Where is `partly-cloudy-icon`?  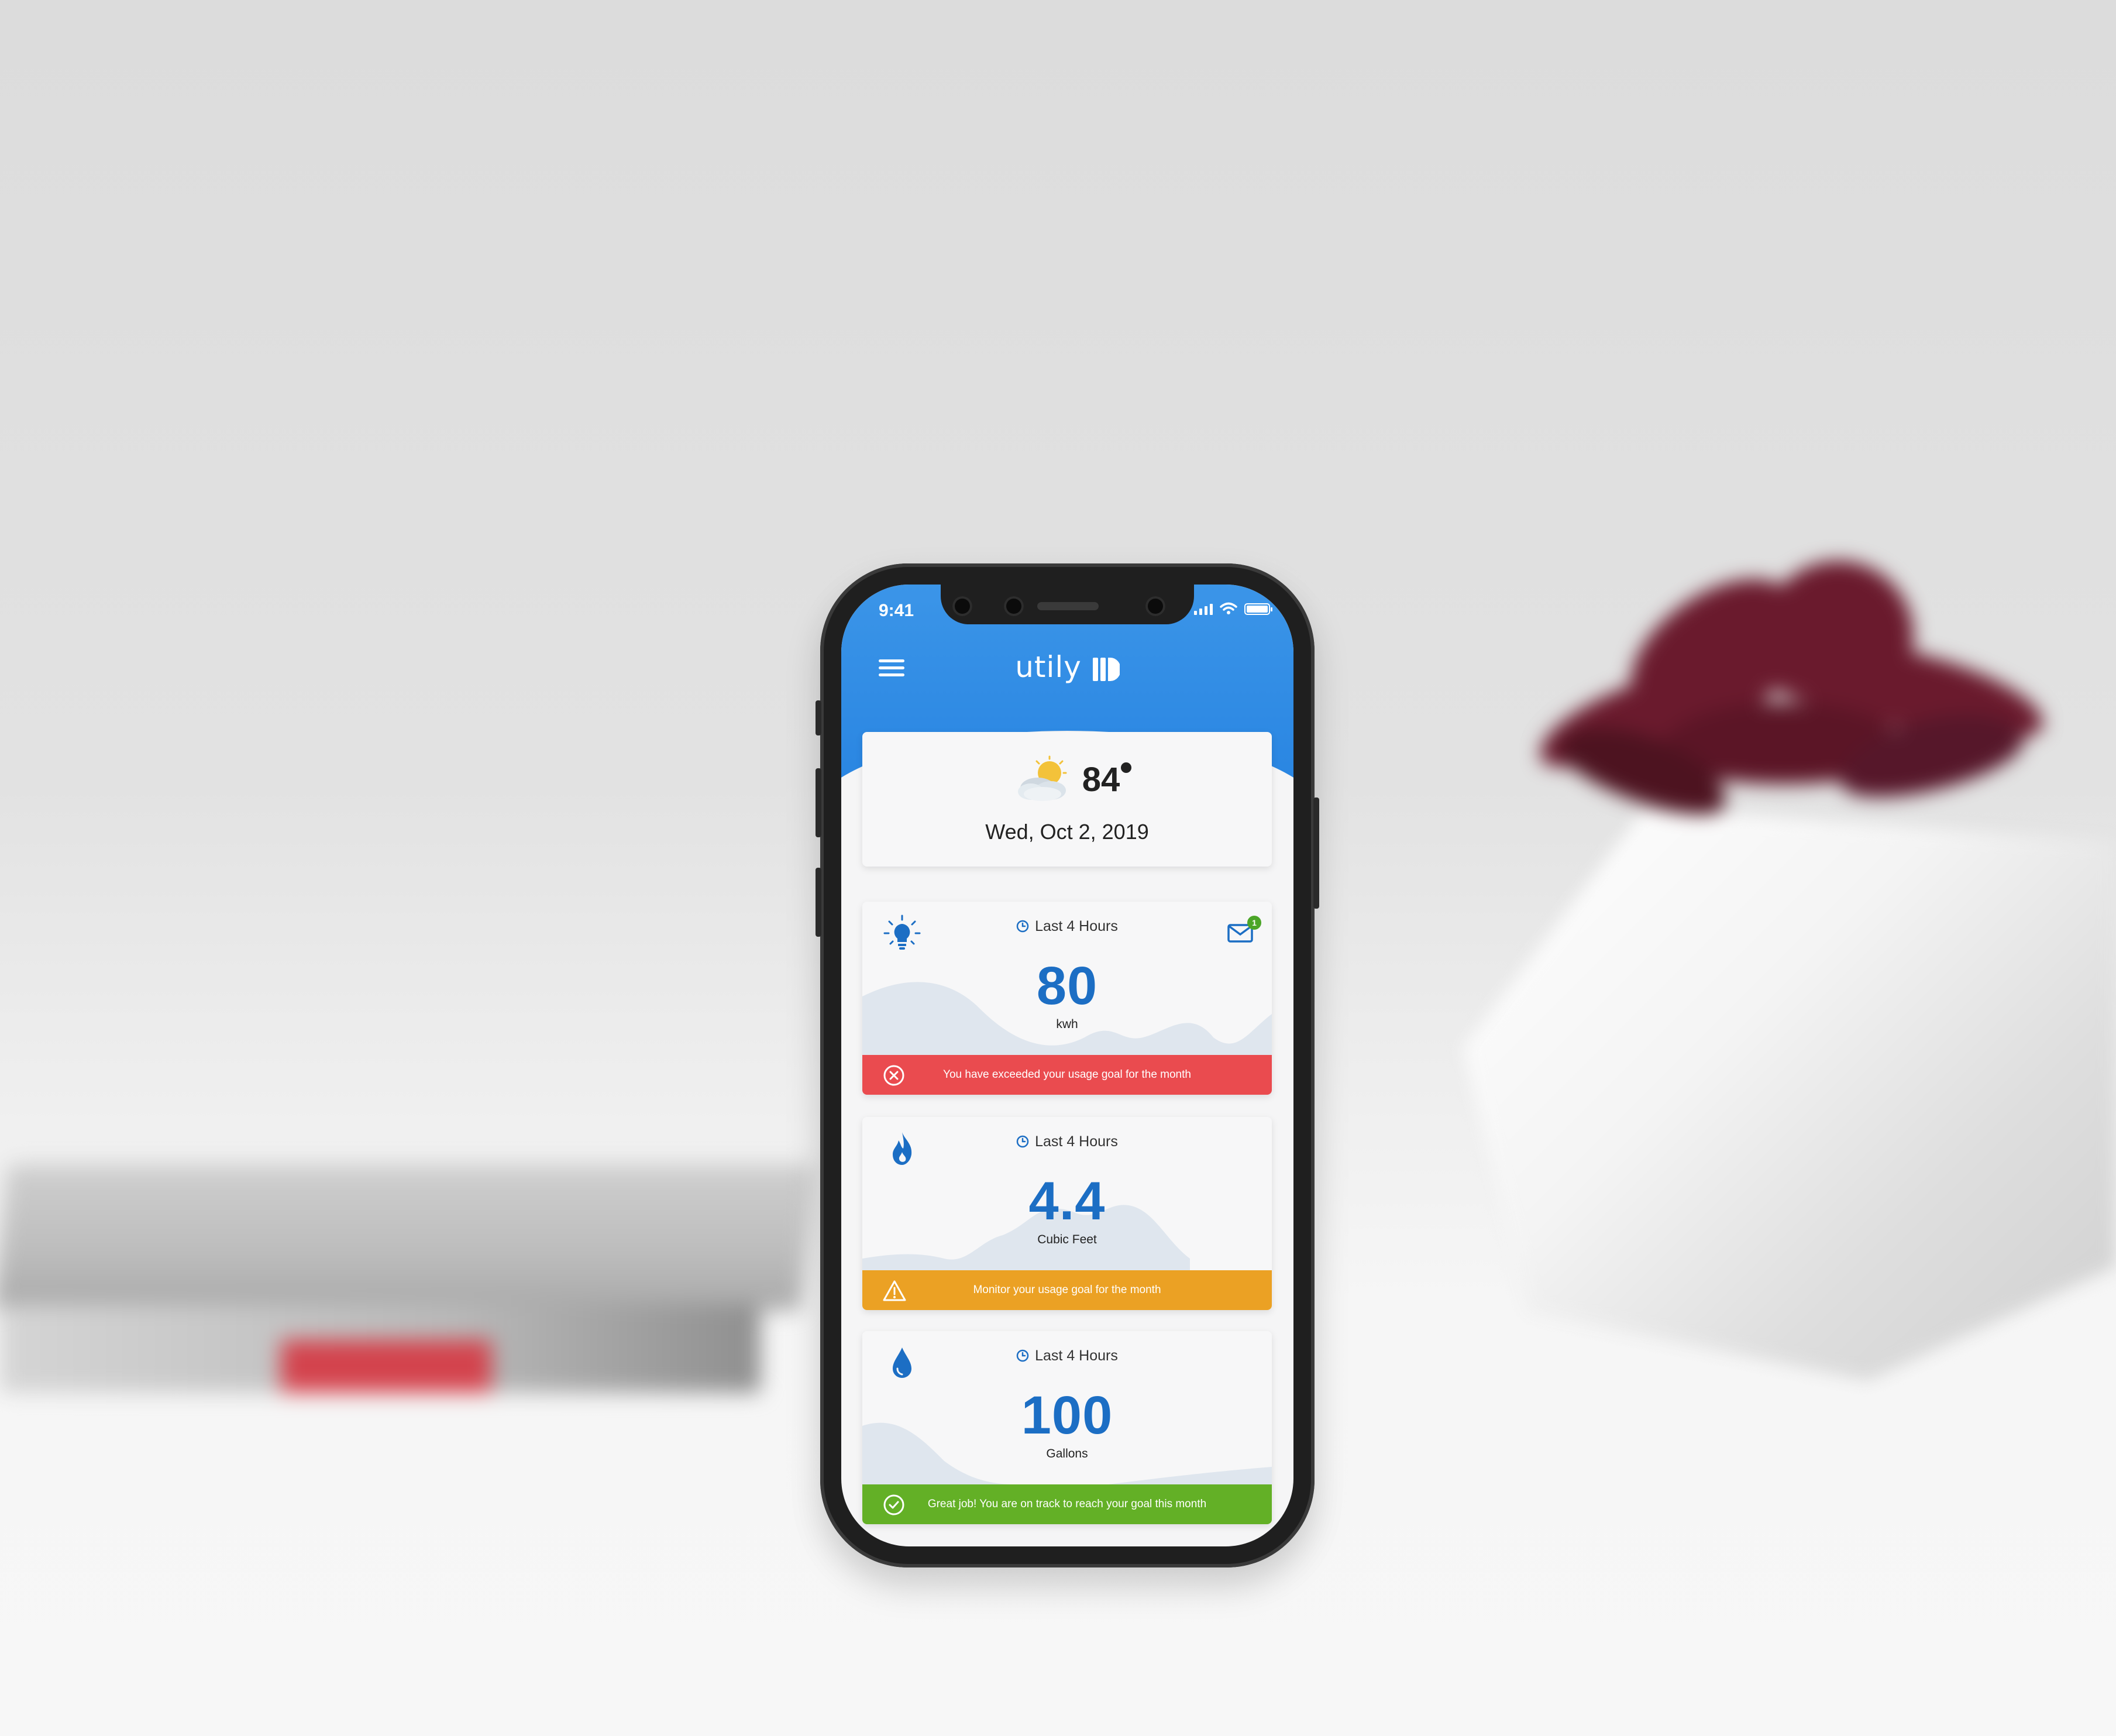 partly-cloudy-icon is located at coordinates (1042, 778).